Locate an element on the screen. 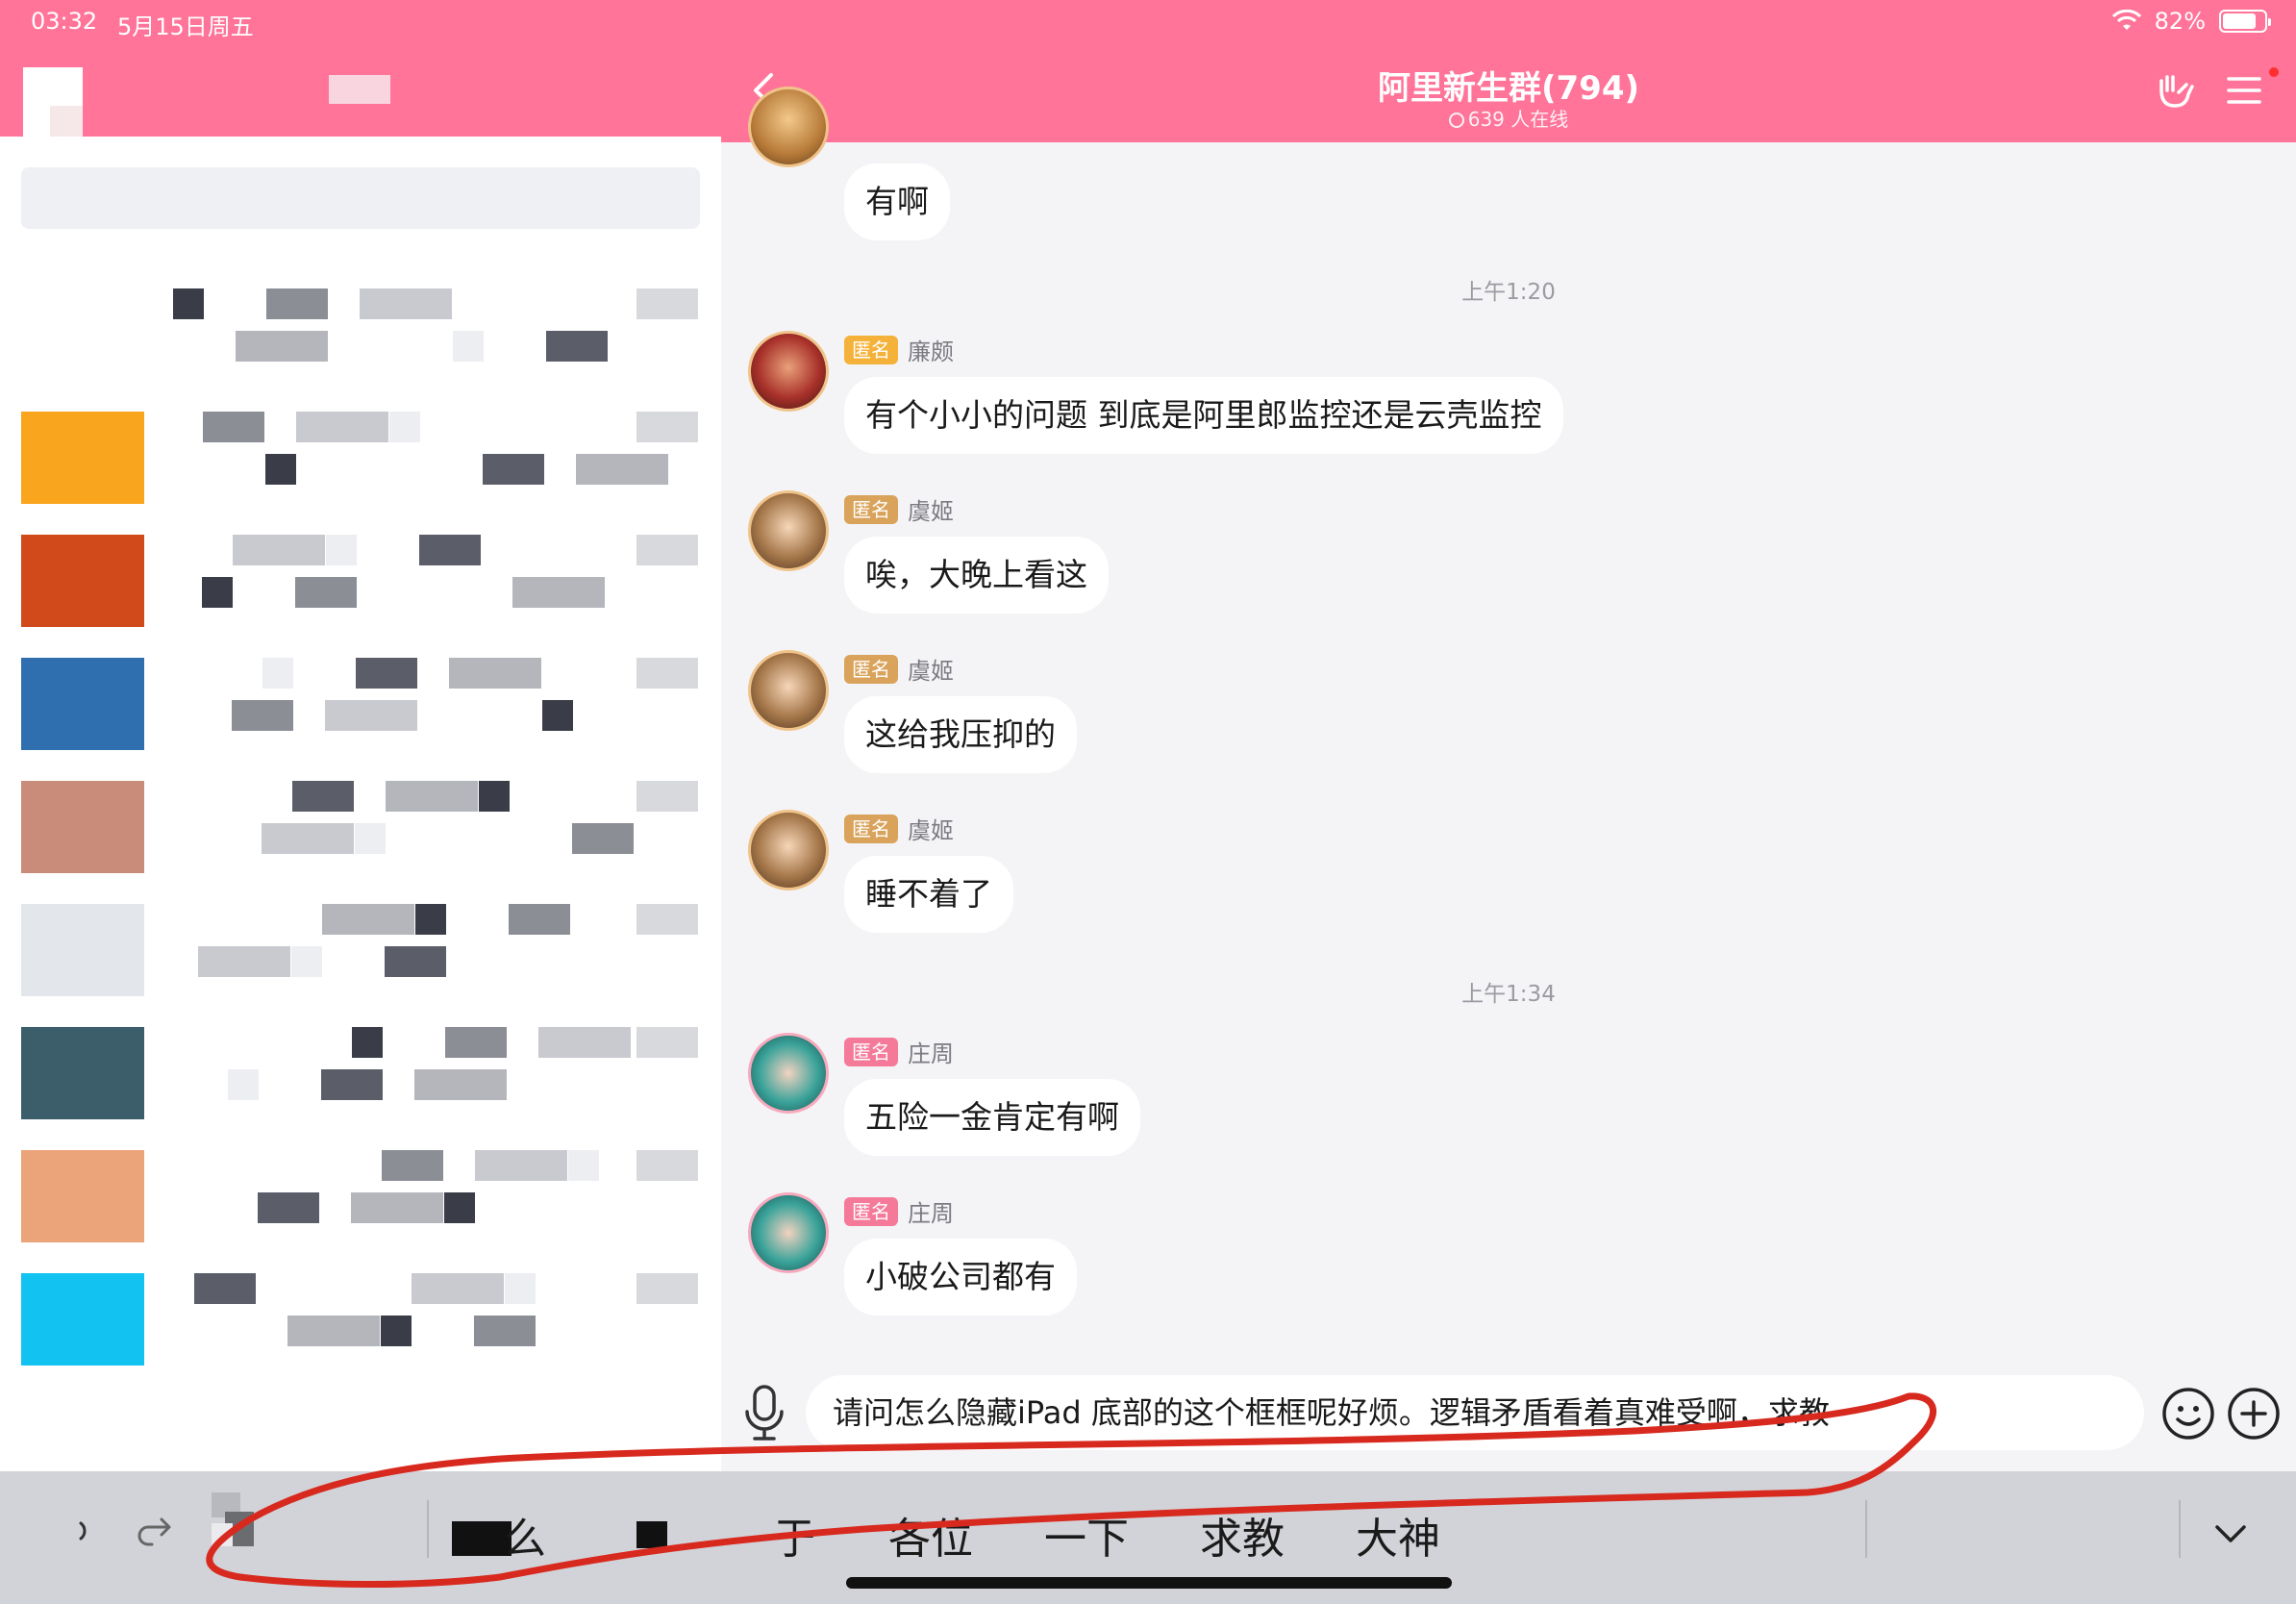 The width and height of the screenshot is (2296, 1604). notification-dot is located at coordinates (2274, 72).